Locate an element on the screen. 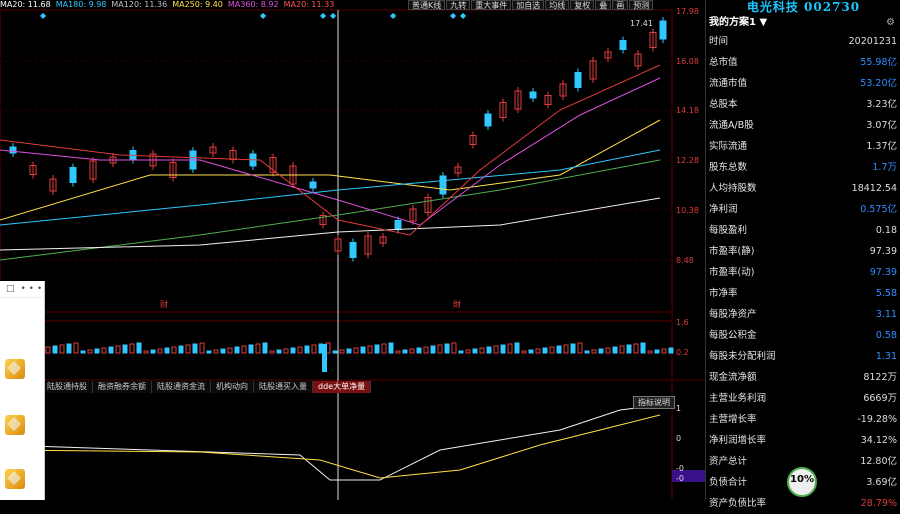  plan-selector: 我的方案1 ▼ ⚙ is located at coordinates (803, 23).